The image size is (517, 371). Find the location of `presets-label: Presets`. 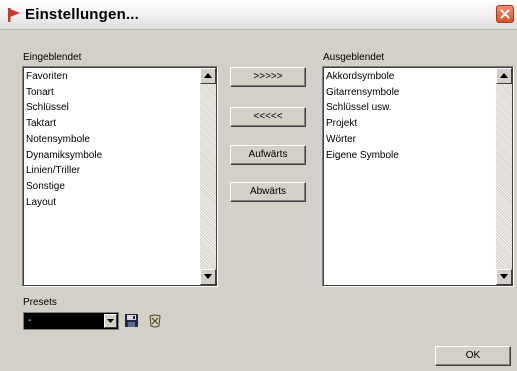

presets-label: Presets is located at coordinates (40, 302).